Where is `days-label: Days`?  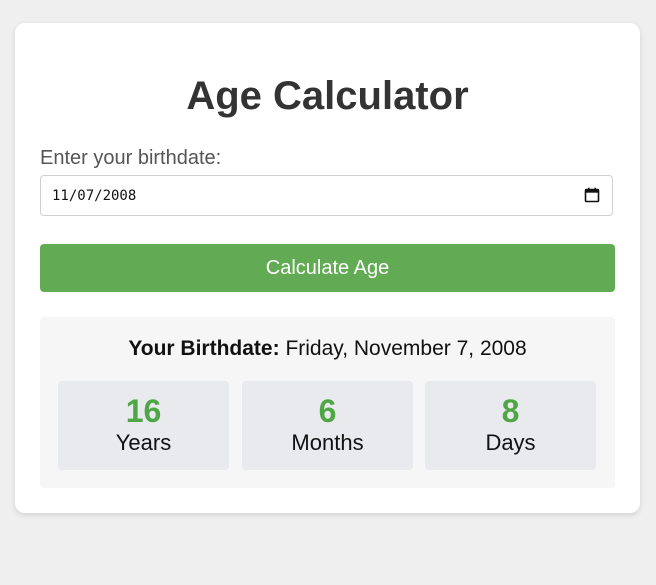
days-label: Days is located at coordinates (510, 442).